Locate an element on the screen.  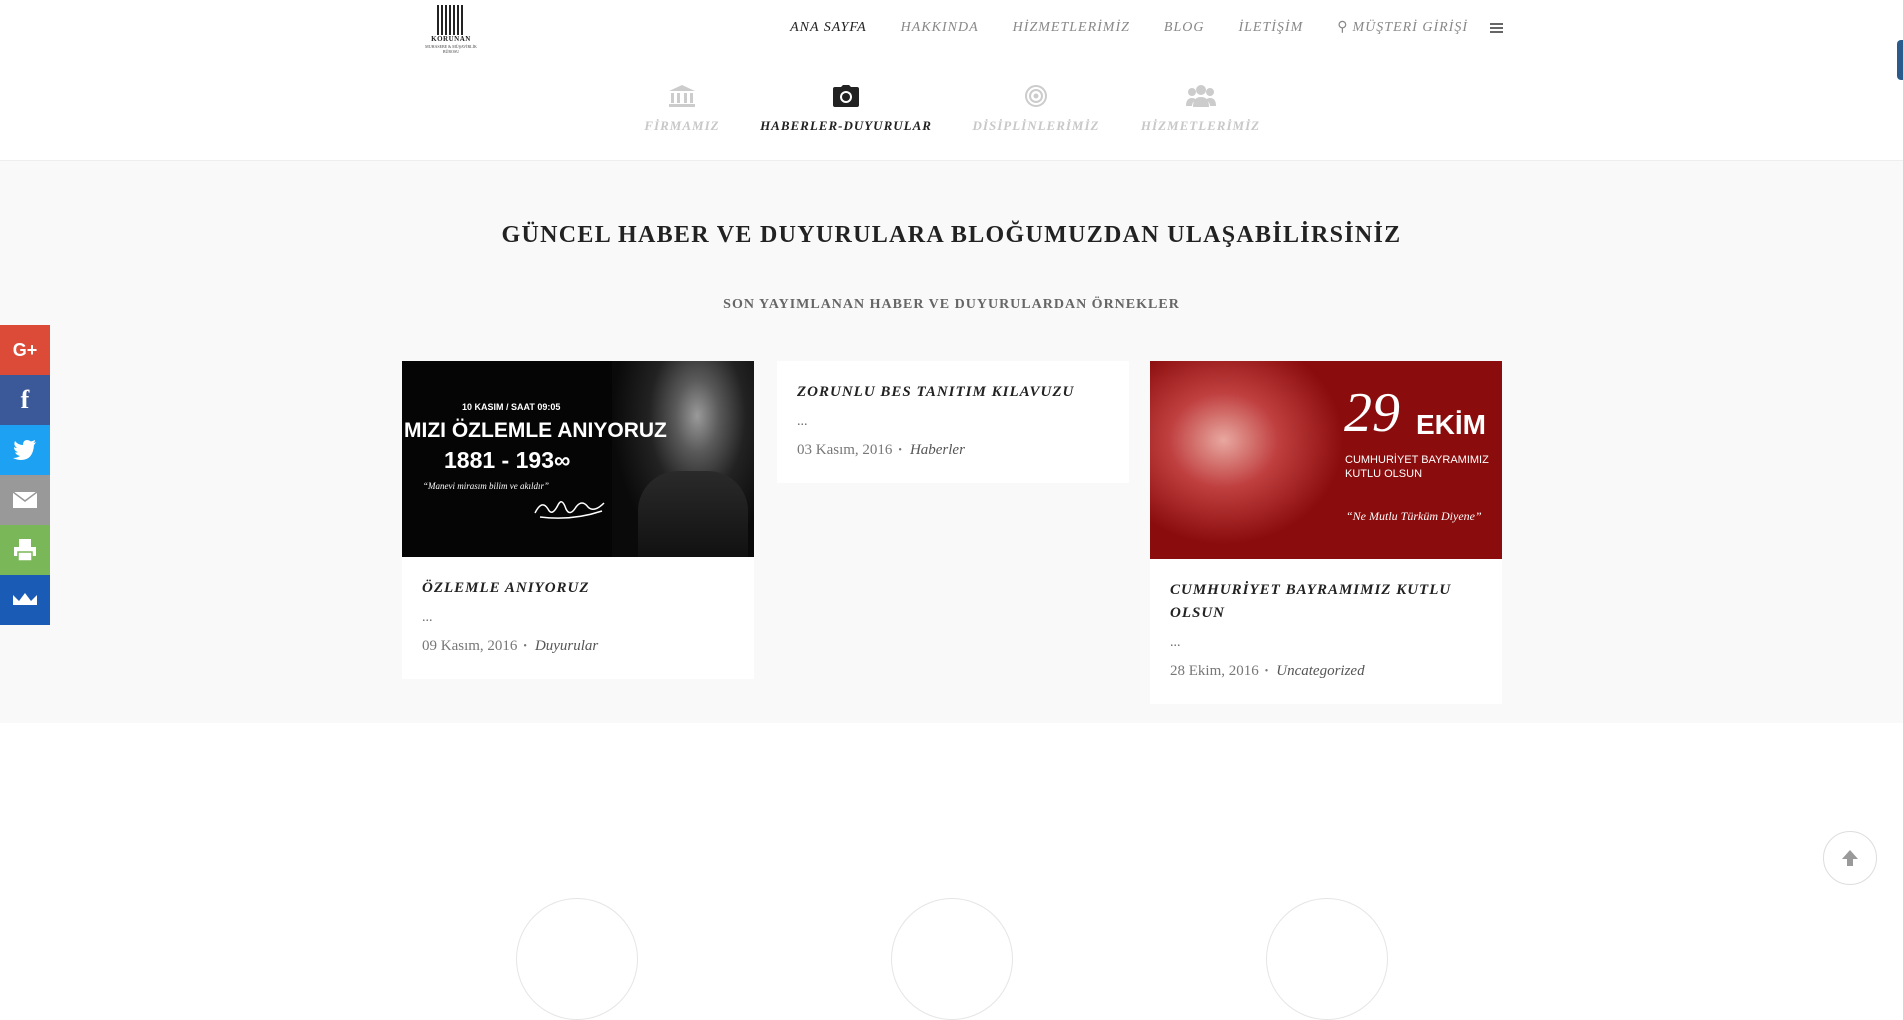
image-headline: MIZI ÖZLEMLE ANIYORUZ is located at coordinates (535, 430).